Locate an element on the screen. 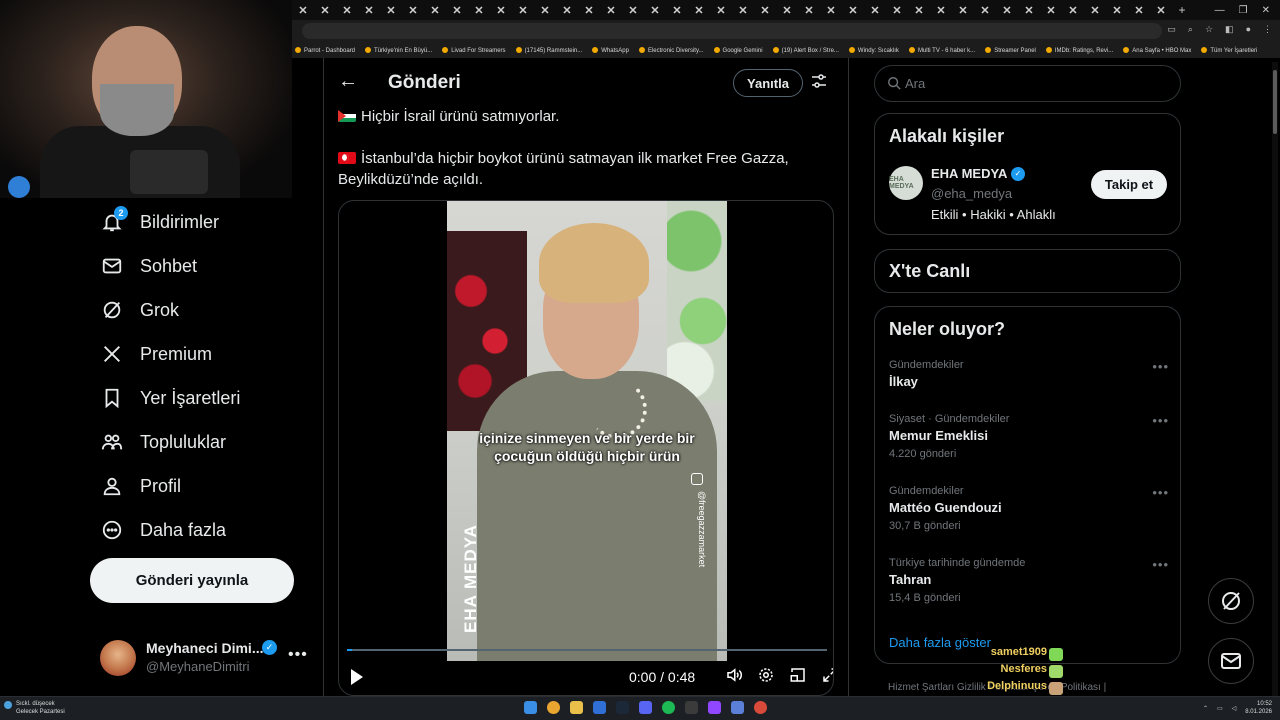  start-icon is located at coordinates (530, 707).